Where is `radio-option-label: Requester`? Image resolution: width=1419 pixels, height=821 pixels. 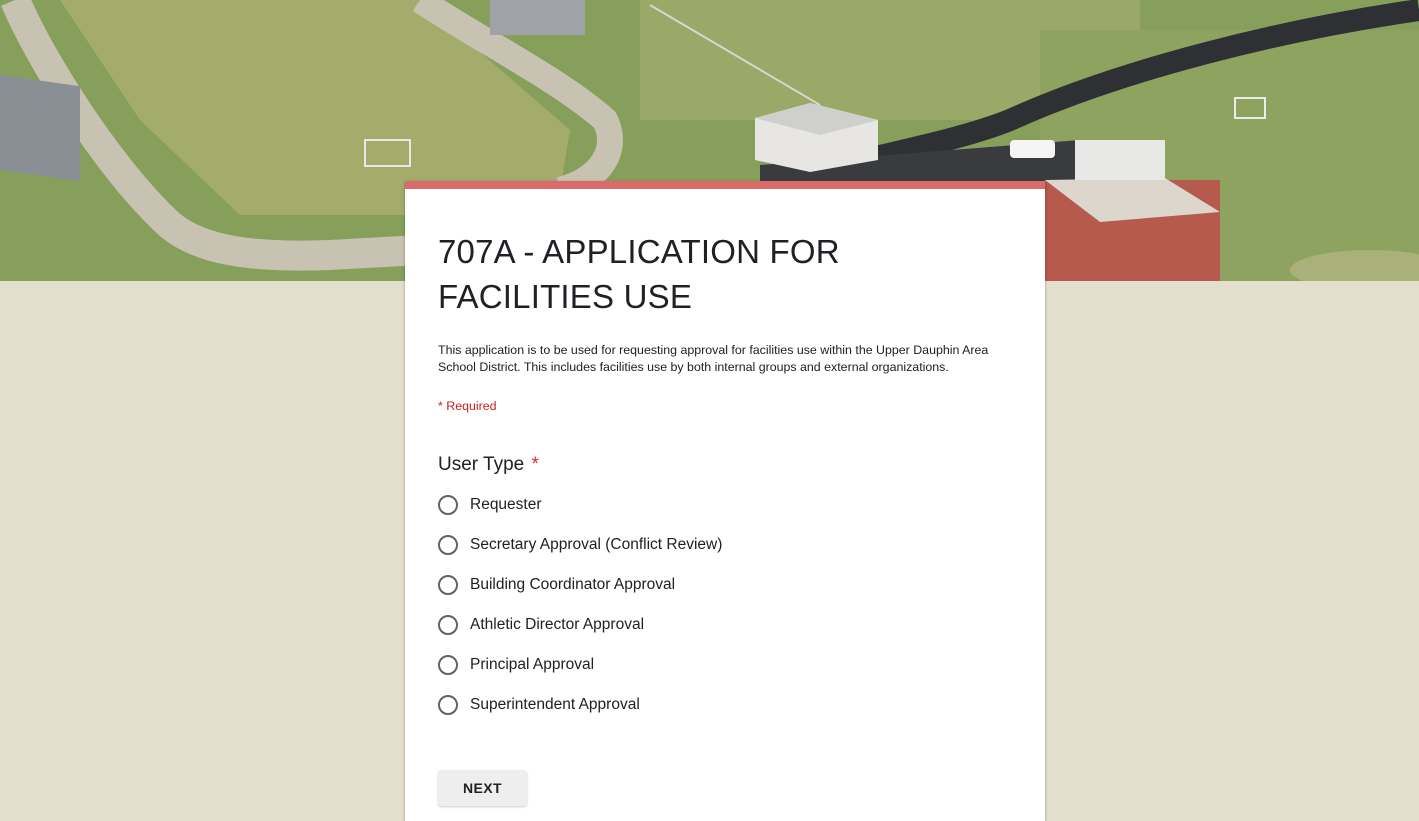 radio-option-label: Requester is located at coordinates (506, 504).